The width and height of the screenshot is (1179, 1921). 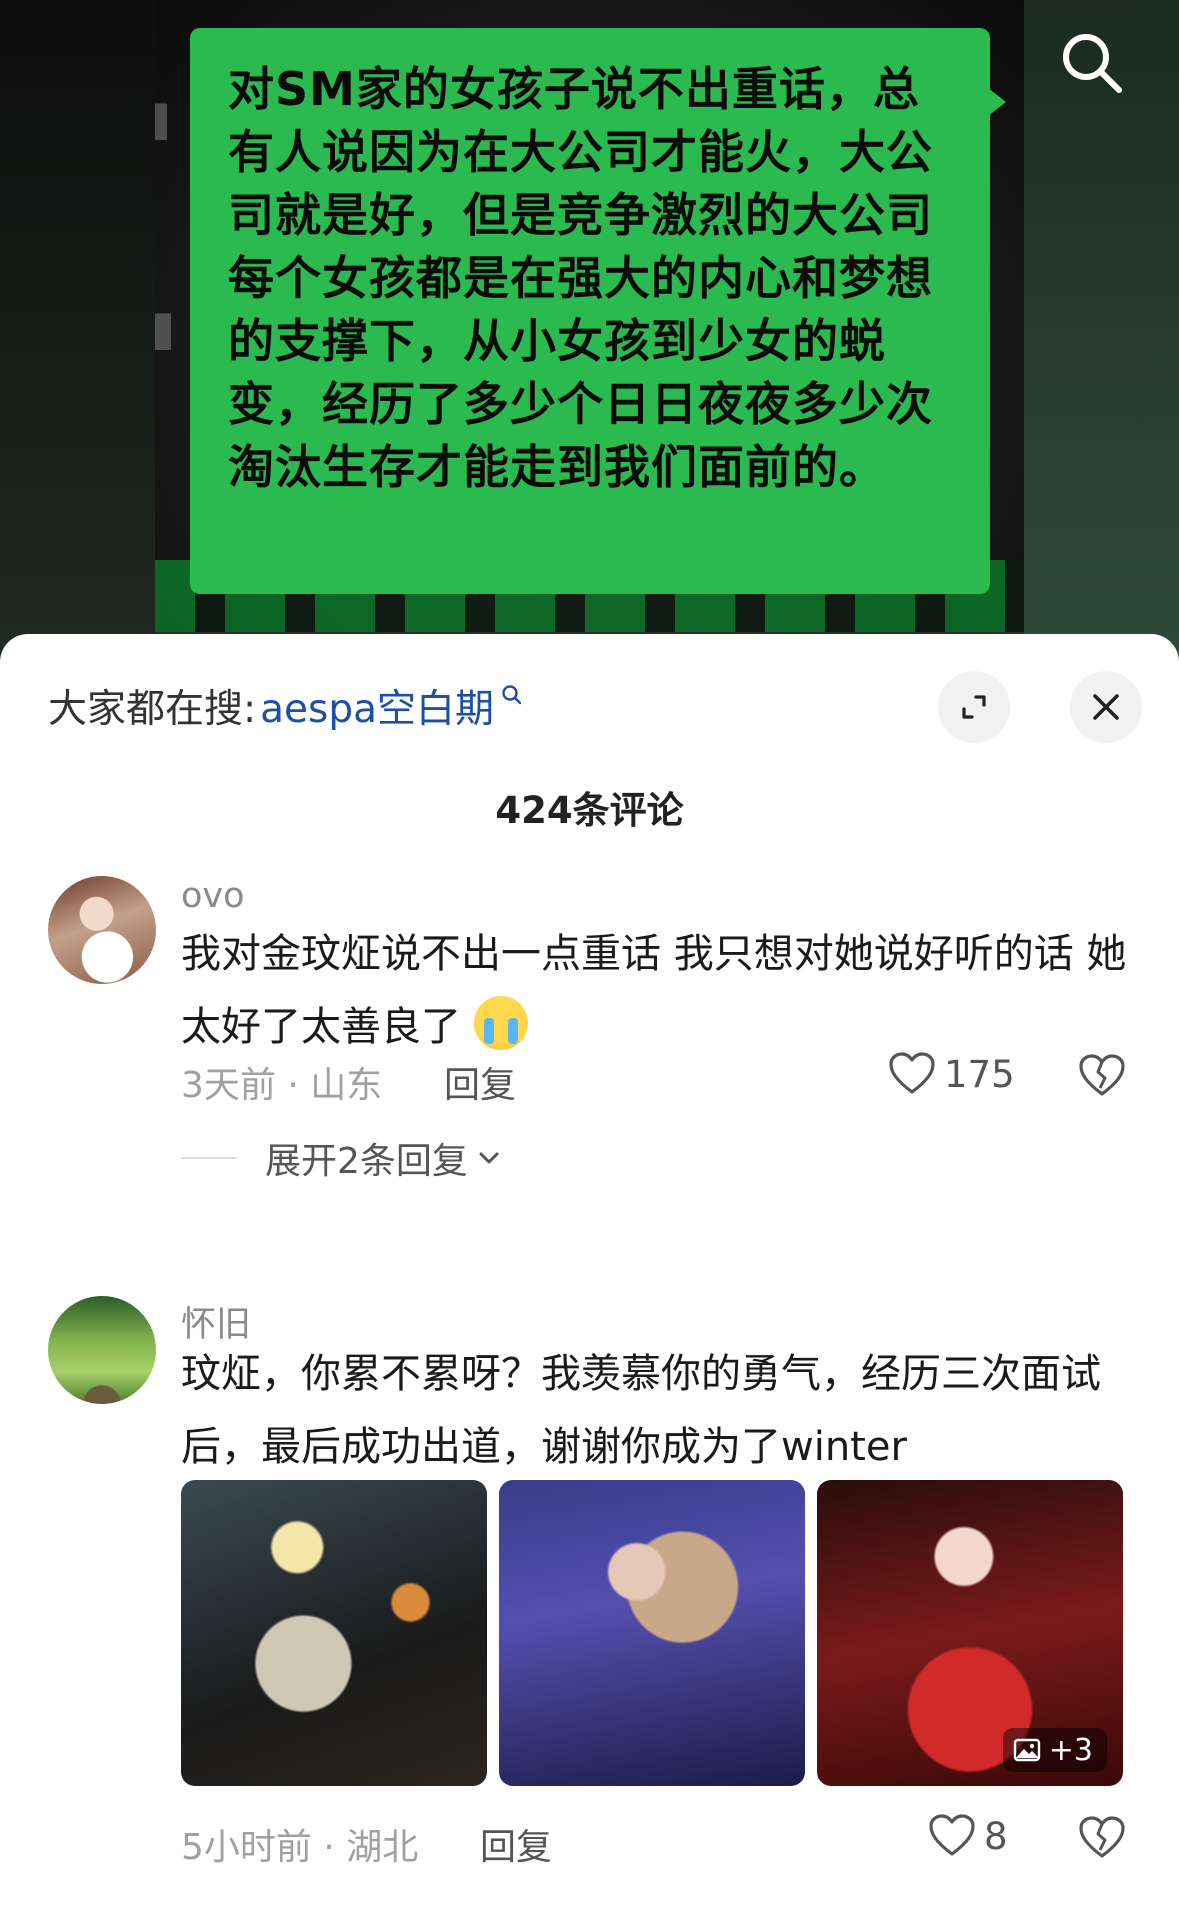 What do you see at coordinates (1070, 1750) in the screenshot?
I see `more-images-count: +3` at bounding box center [1070, 1750].